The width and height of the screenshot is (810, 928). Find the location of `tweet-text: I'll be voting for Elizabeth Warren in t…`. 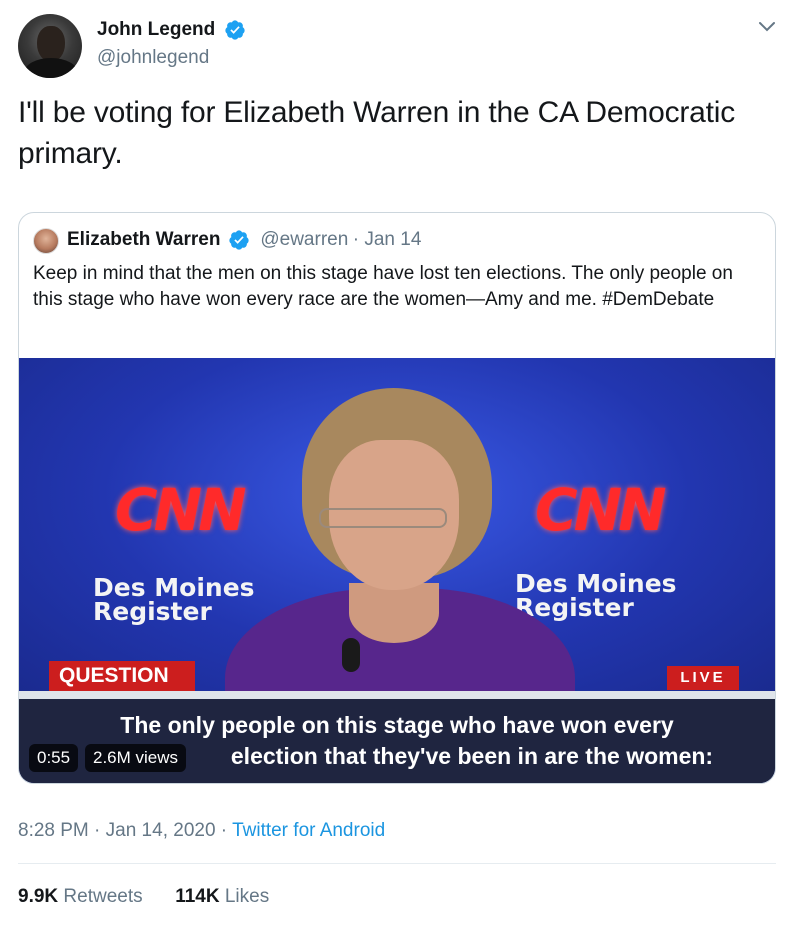

tweet-text: I'll be voting for Elizabeth Warren in t… is located at coordinates (377, 133).